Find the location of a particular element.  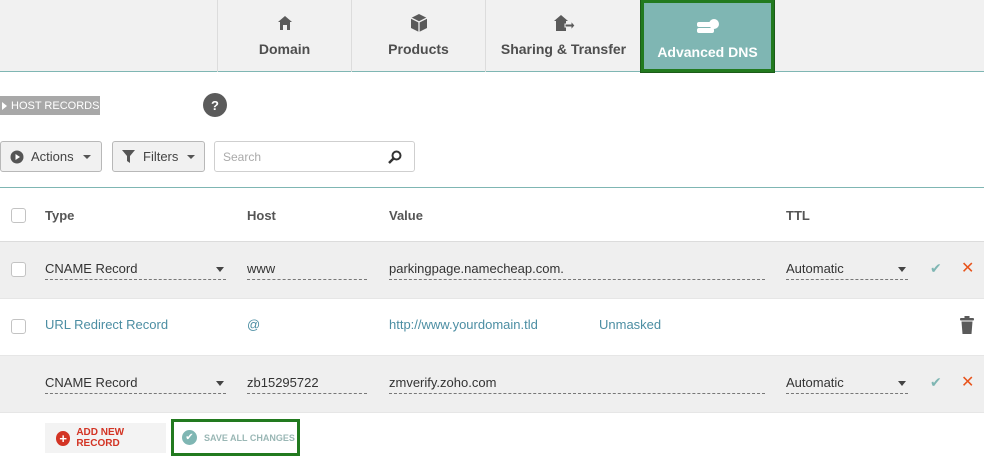

dns-server-icon is located at coordinates (708, 26).